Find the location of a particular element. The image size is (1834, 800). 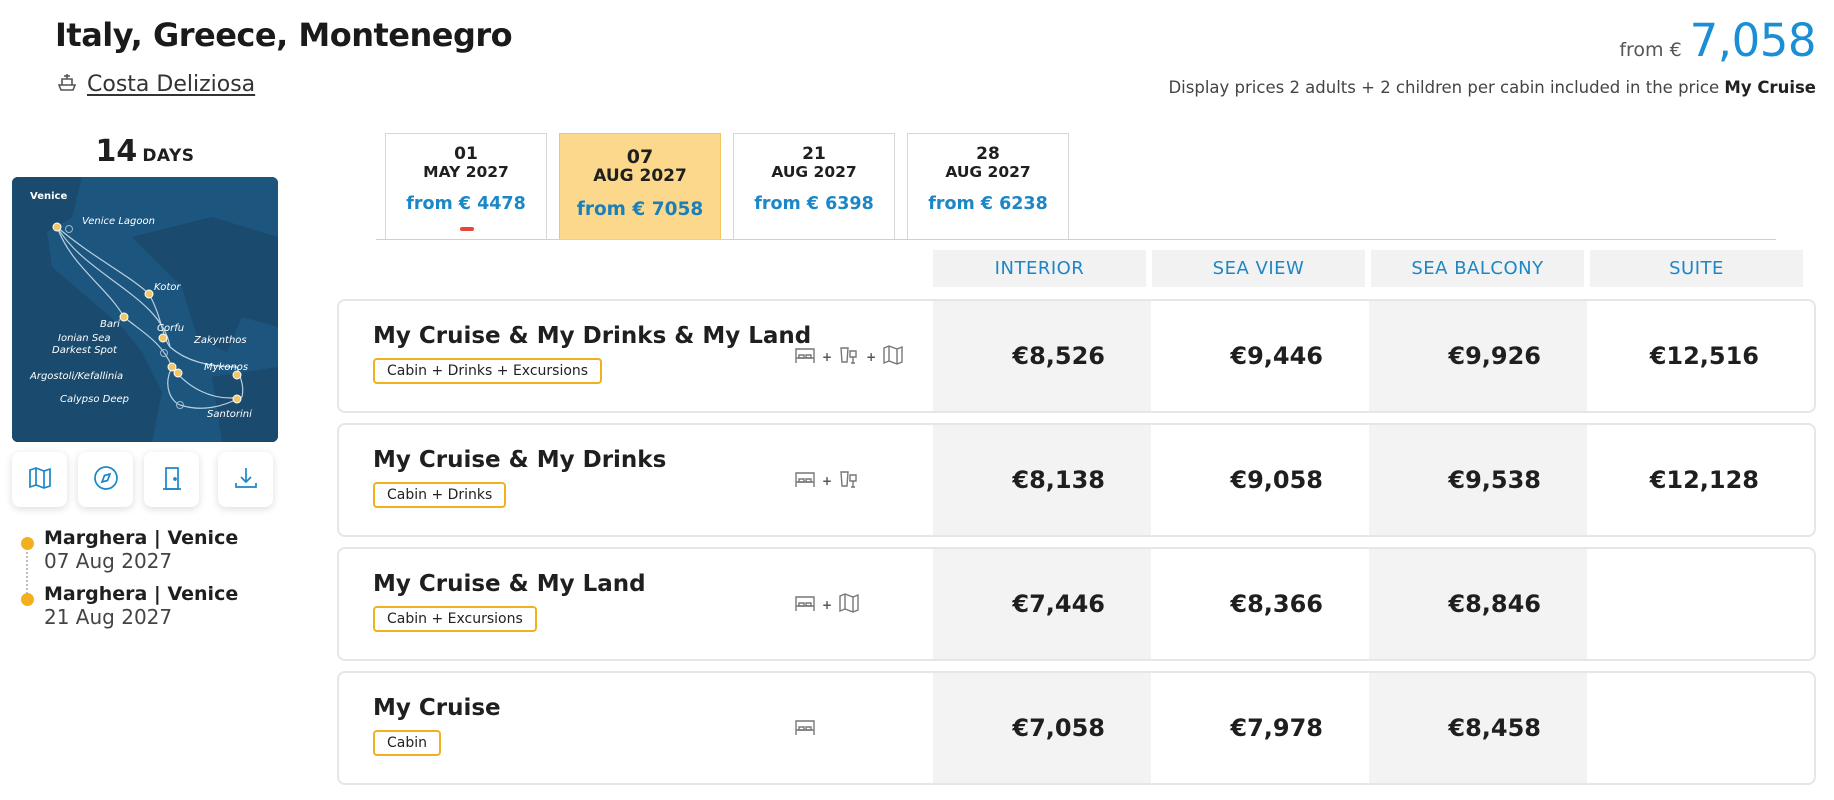

price-sea-balcony: €9,538 is located at coordinates (1478, 480).